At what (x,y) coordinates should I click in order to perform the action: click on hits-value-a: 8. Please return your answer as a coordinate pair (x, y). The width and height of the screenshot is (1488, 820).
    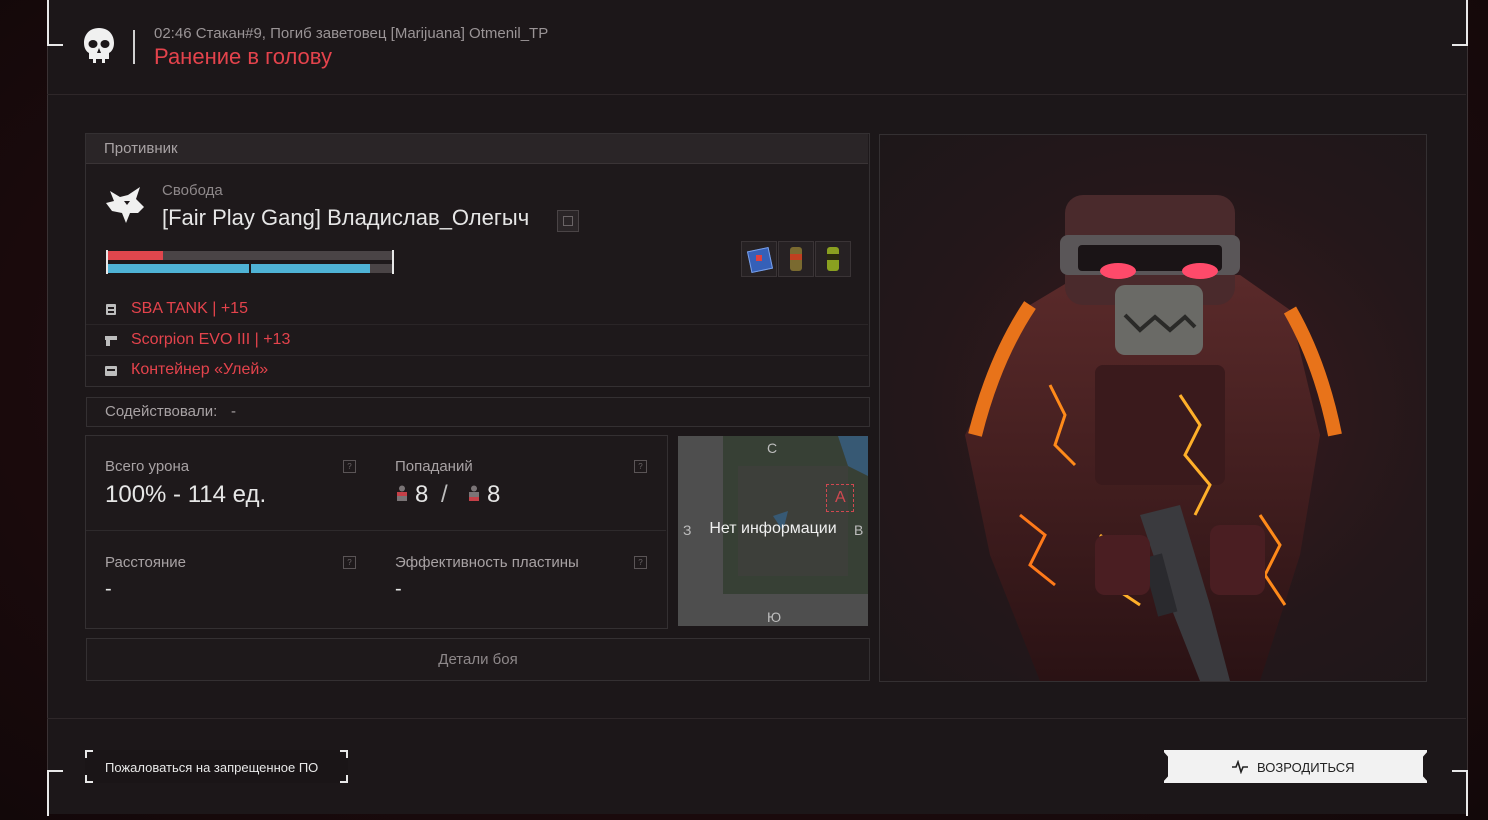
    Looking at the image, I should click on (422, 494).